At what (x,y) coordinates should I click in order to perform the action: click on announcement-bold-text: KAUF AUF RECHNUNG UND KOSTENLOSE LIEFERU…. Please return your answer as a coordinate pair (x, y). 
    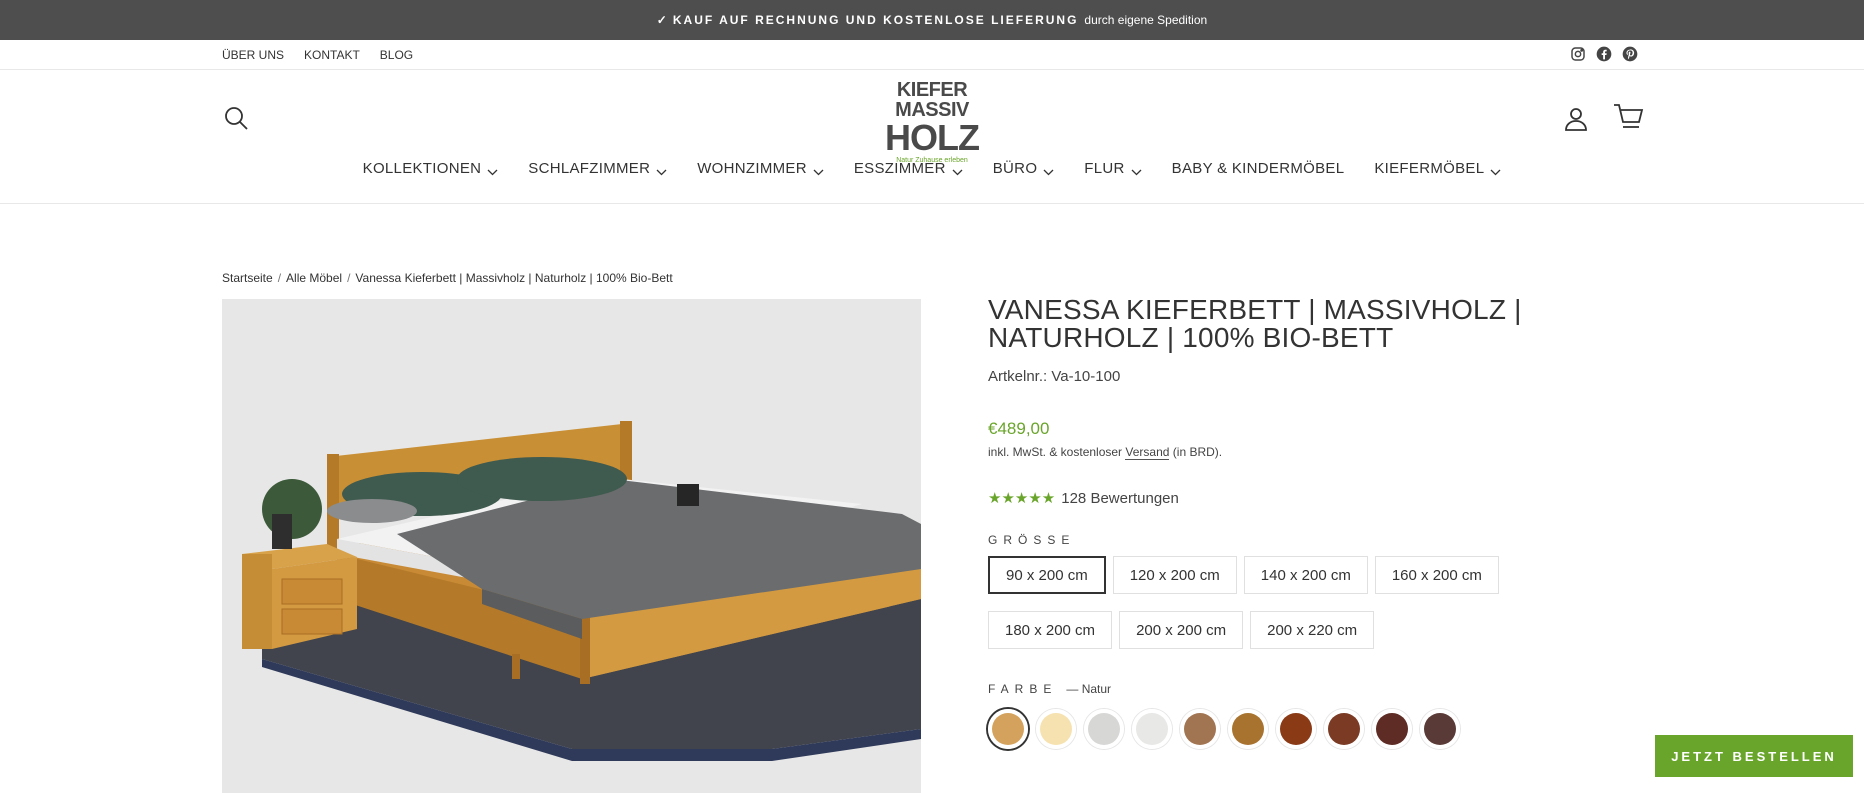
    Looking at the image, I should click on (875, 20).